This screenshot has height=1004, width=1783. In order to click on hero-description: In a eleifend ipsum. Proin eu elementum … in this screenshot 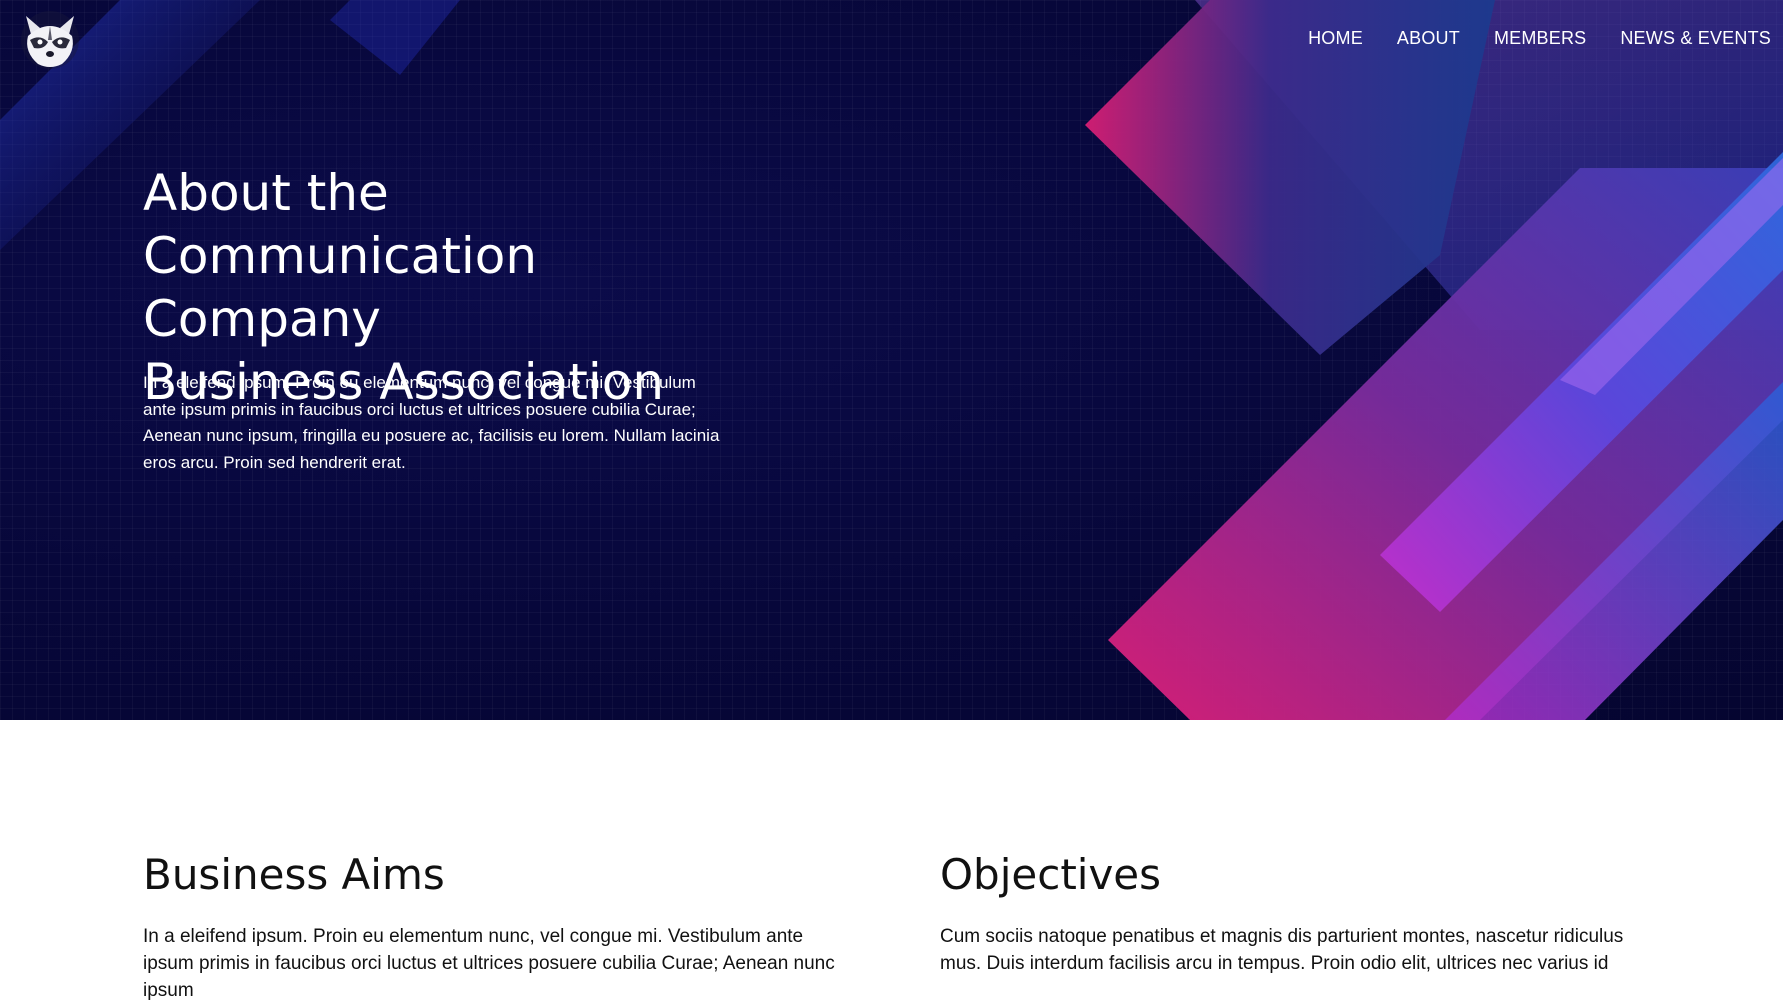, I will do `click(431, 422)`.